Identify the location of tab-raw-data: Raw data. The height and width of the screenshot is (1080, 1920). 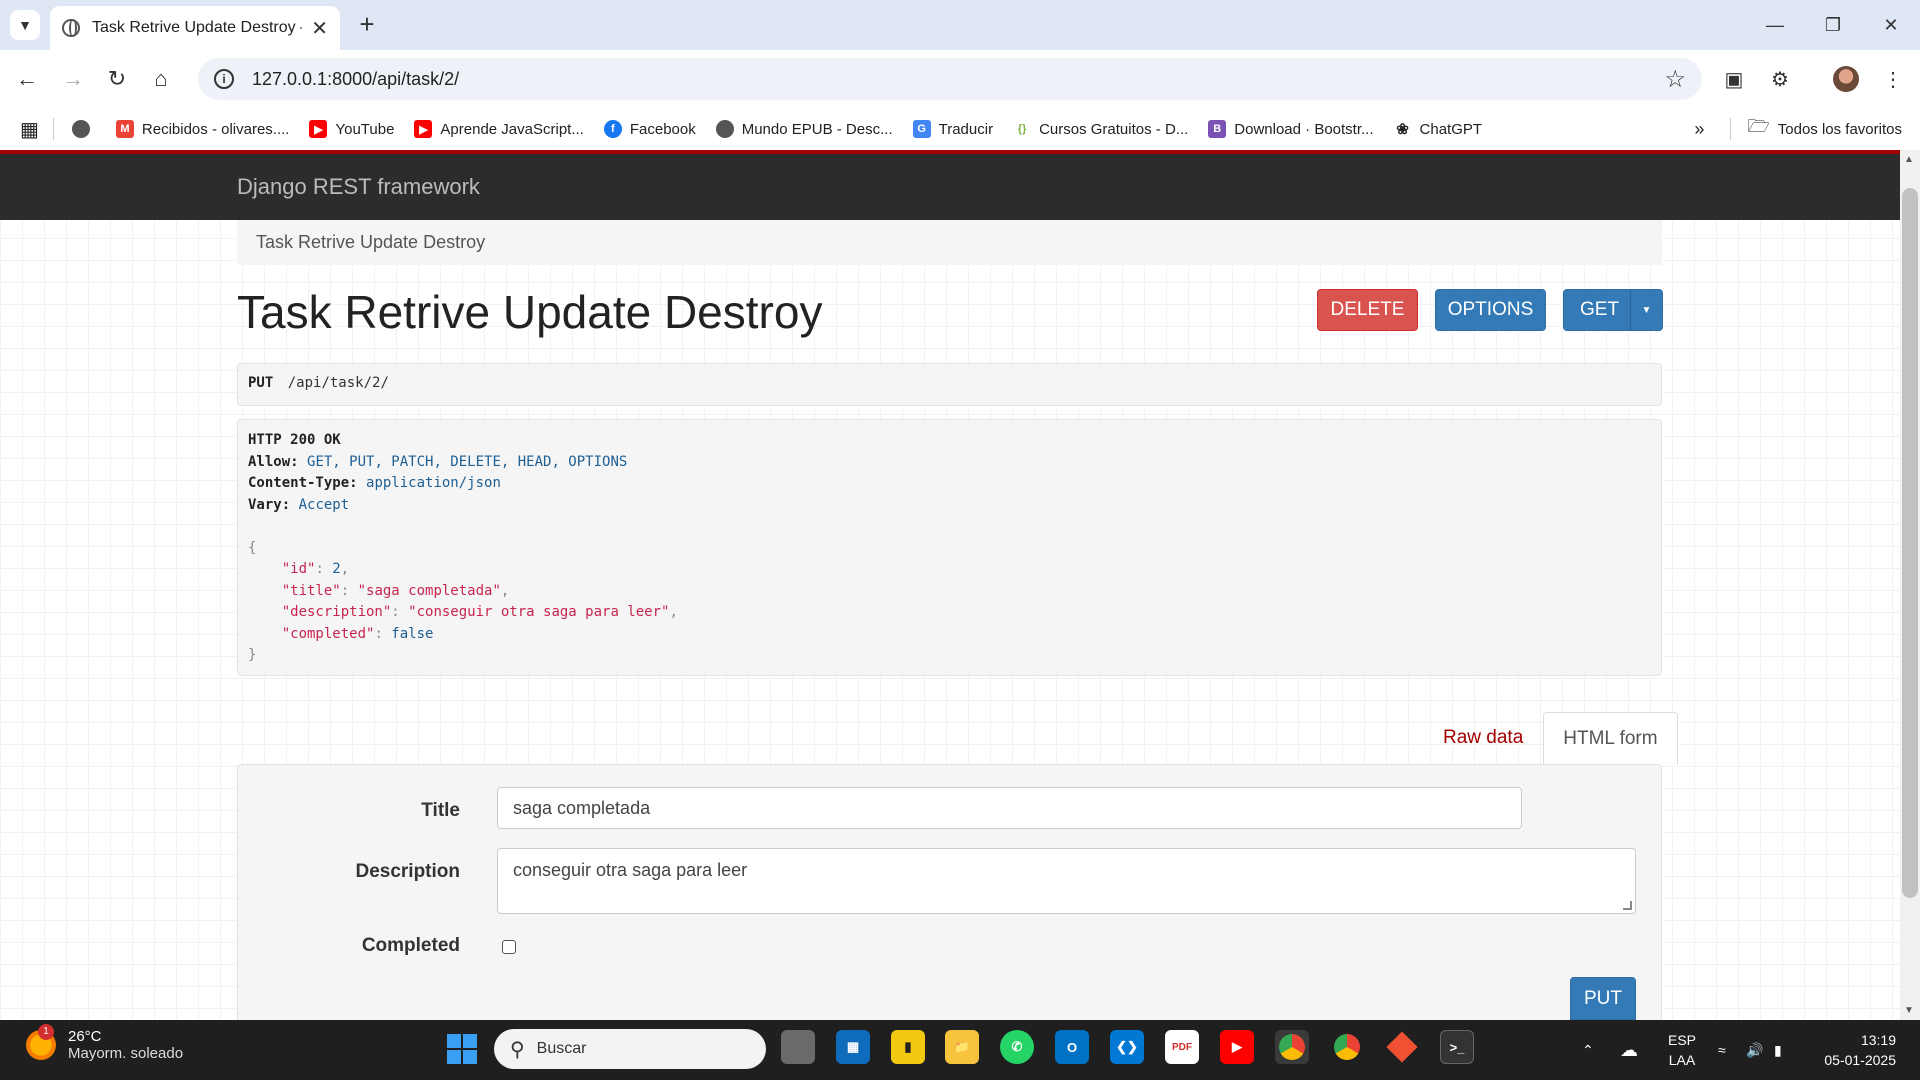
(1483, 738).